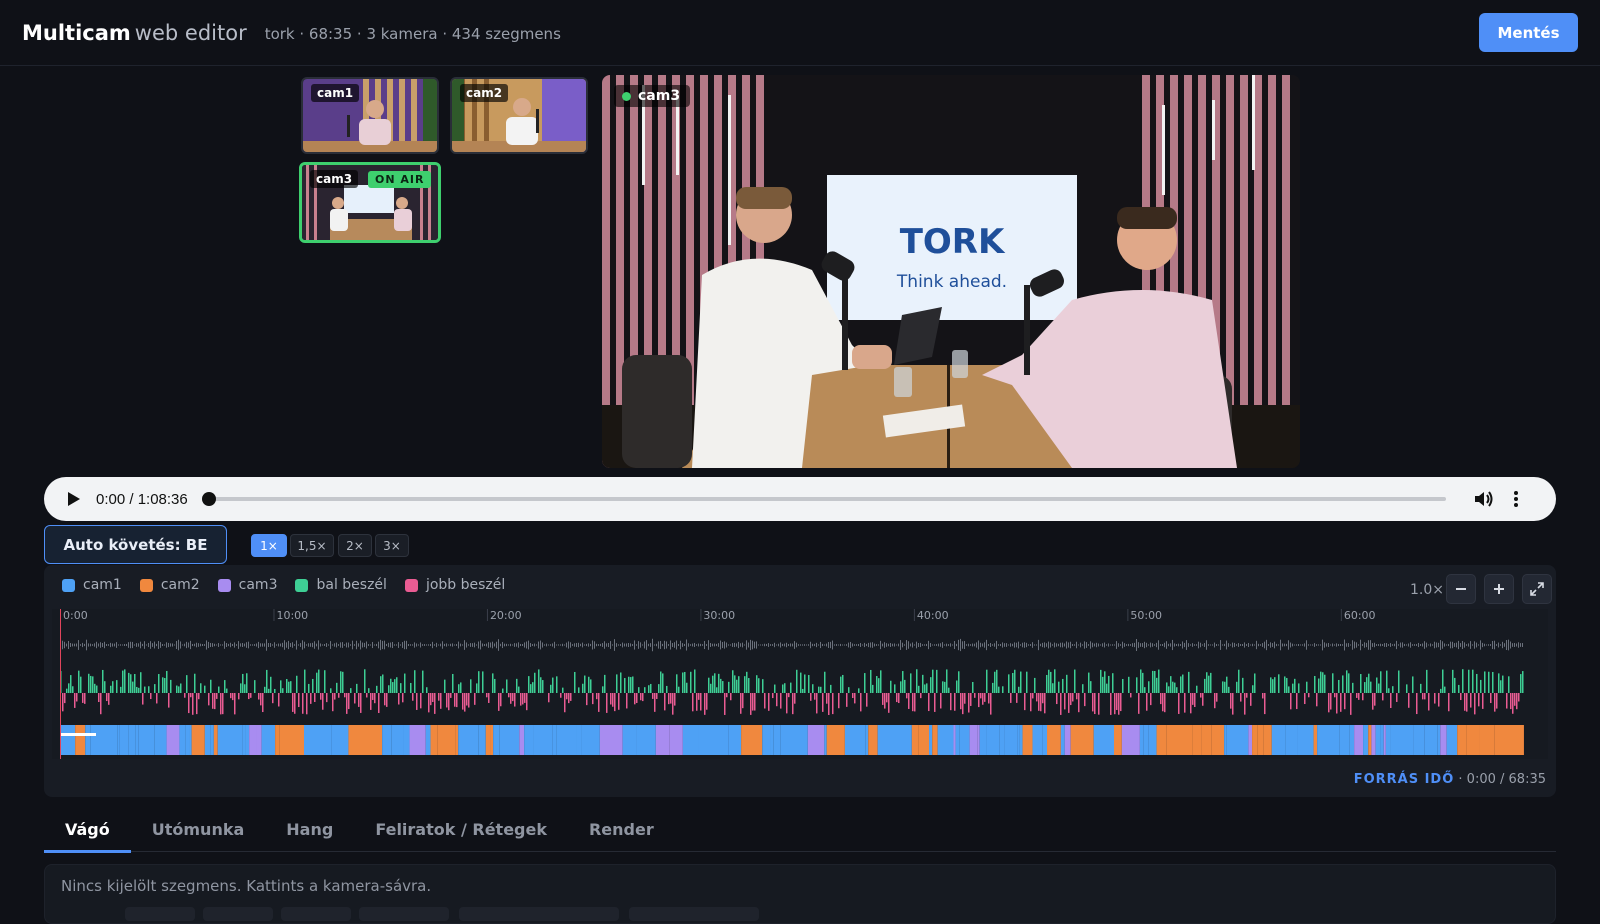 The image size is (1600, 924). Describe the element at coordinates (76, 33) in the screenshot. I see `app-title-bold: Multicam` at that location.